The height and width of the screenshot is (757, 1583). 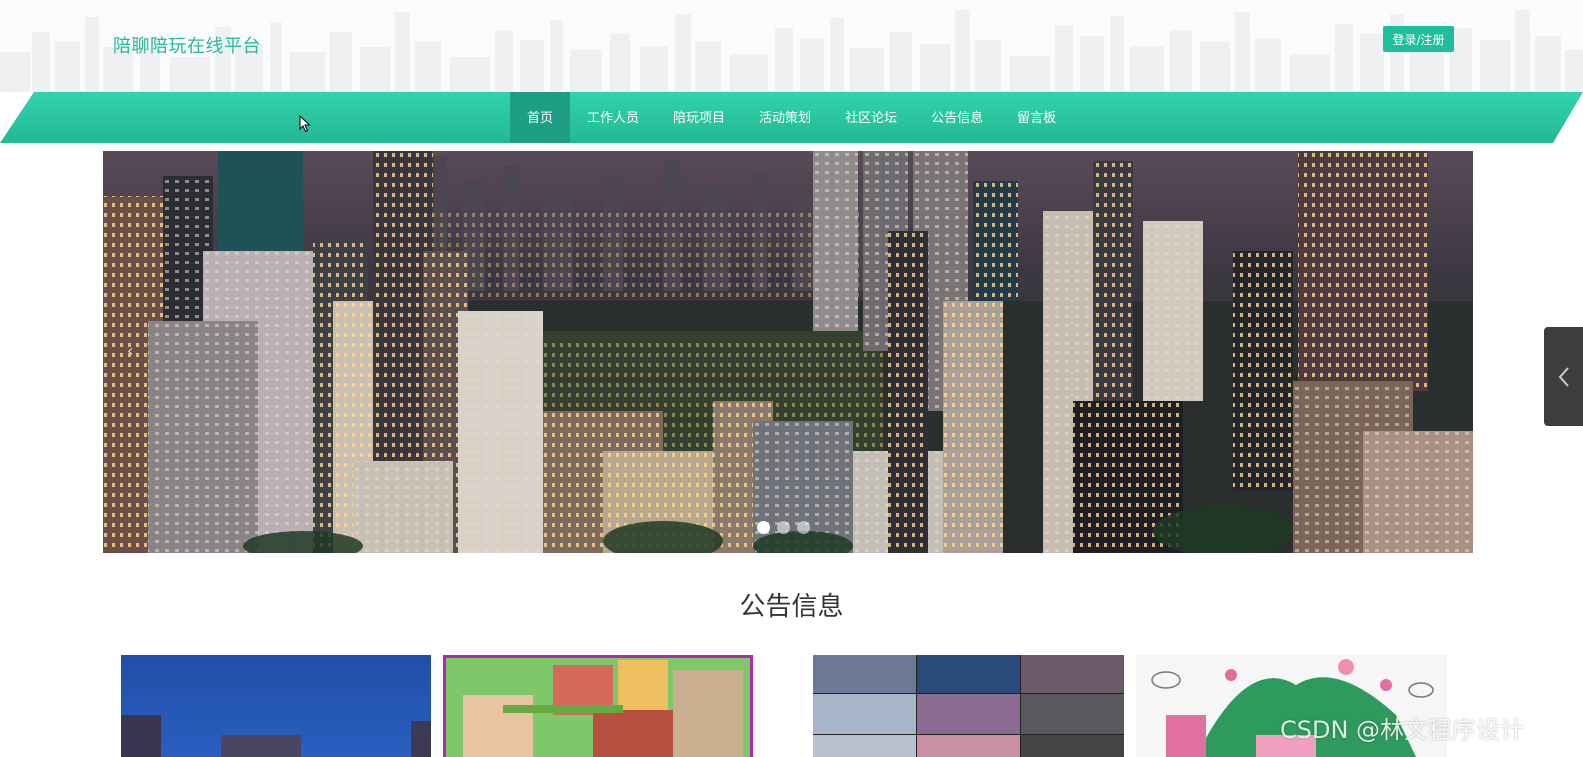 What do you see at coordinates (130, 350) in the screenshot?
I see `banner-prev-arrow: ‹` at bounding box center [130, 350].